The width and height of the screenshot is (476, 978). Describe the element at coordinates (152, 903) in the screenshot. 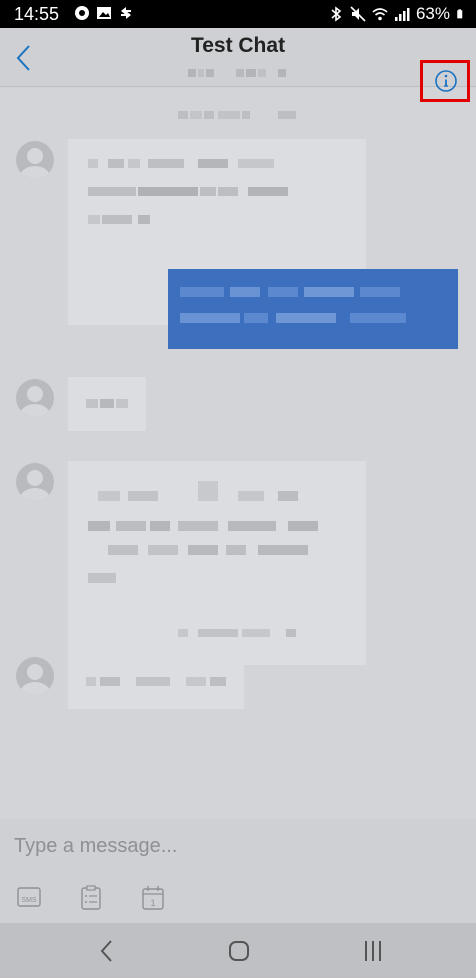

I see `svg-text: 1` at that location.